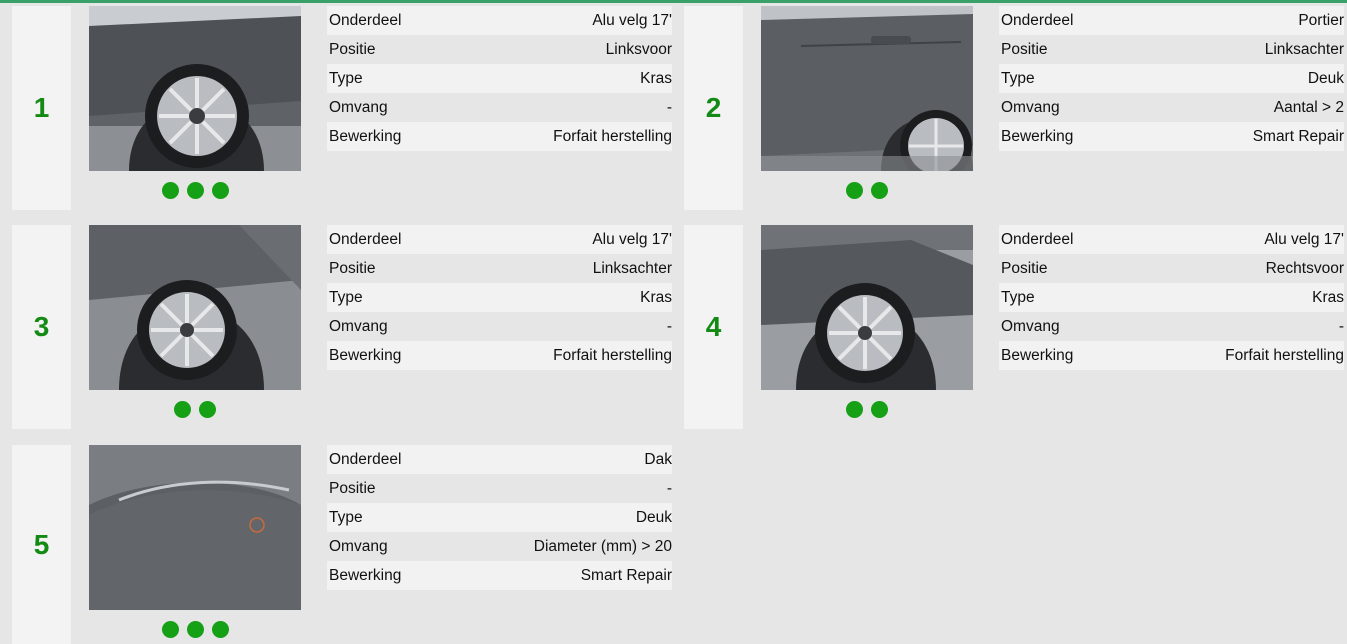  What do you see at coordinates (499, 459) in the screenshot?
I see `row-part: Onderdeel Dak` at bounding box center [499, 459].